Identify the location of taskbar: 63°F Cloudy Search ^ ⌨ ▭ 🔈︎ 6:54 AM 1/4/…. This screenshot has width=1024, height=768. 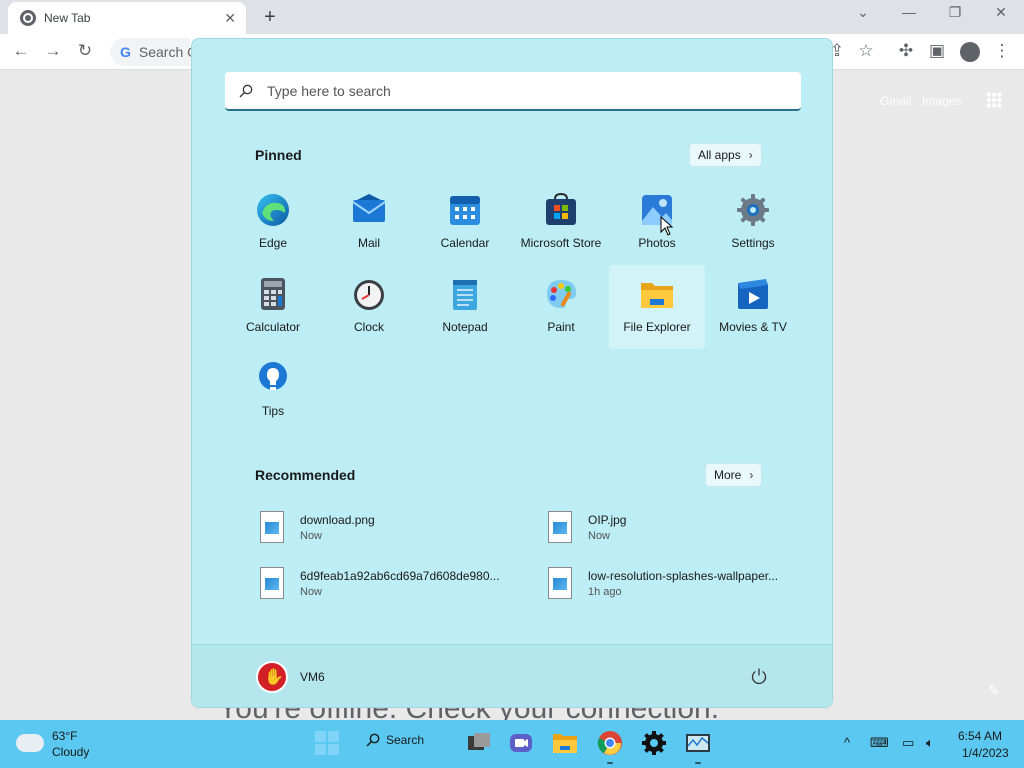
(512, 744).